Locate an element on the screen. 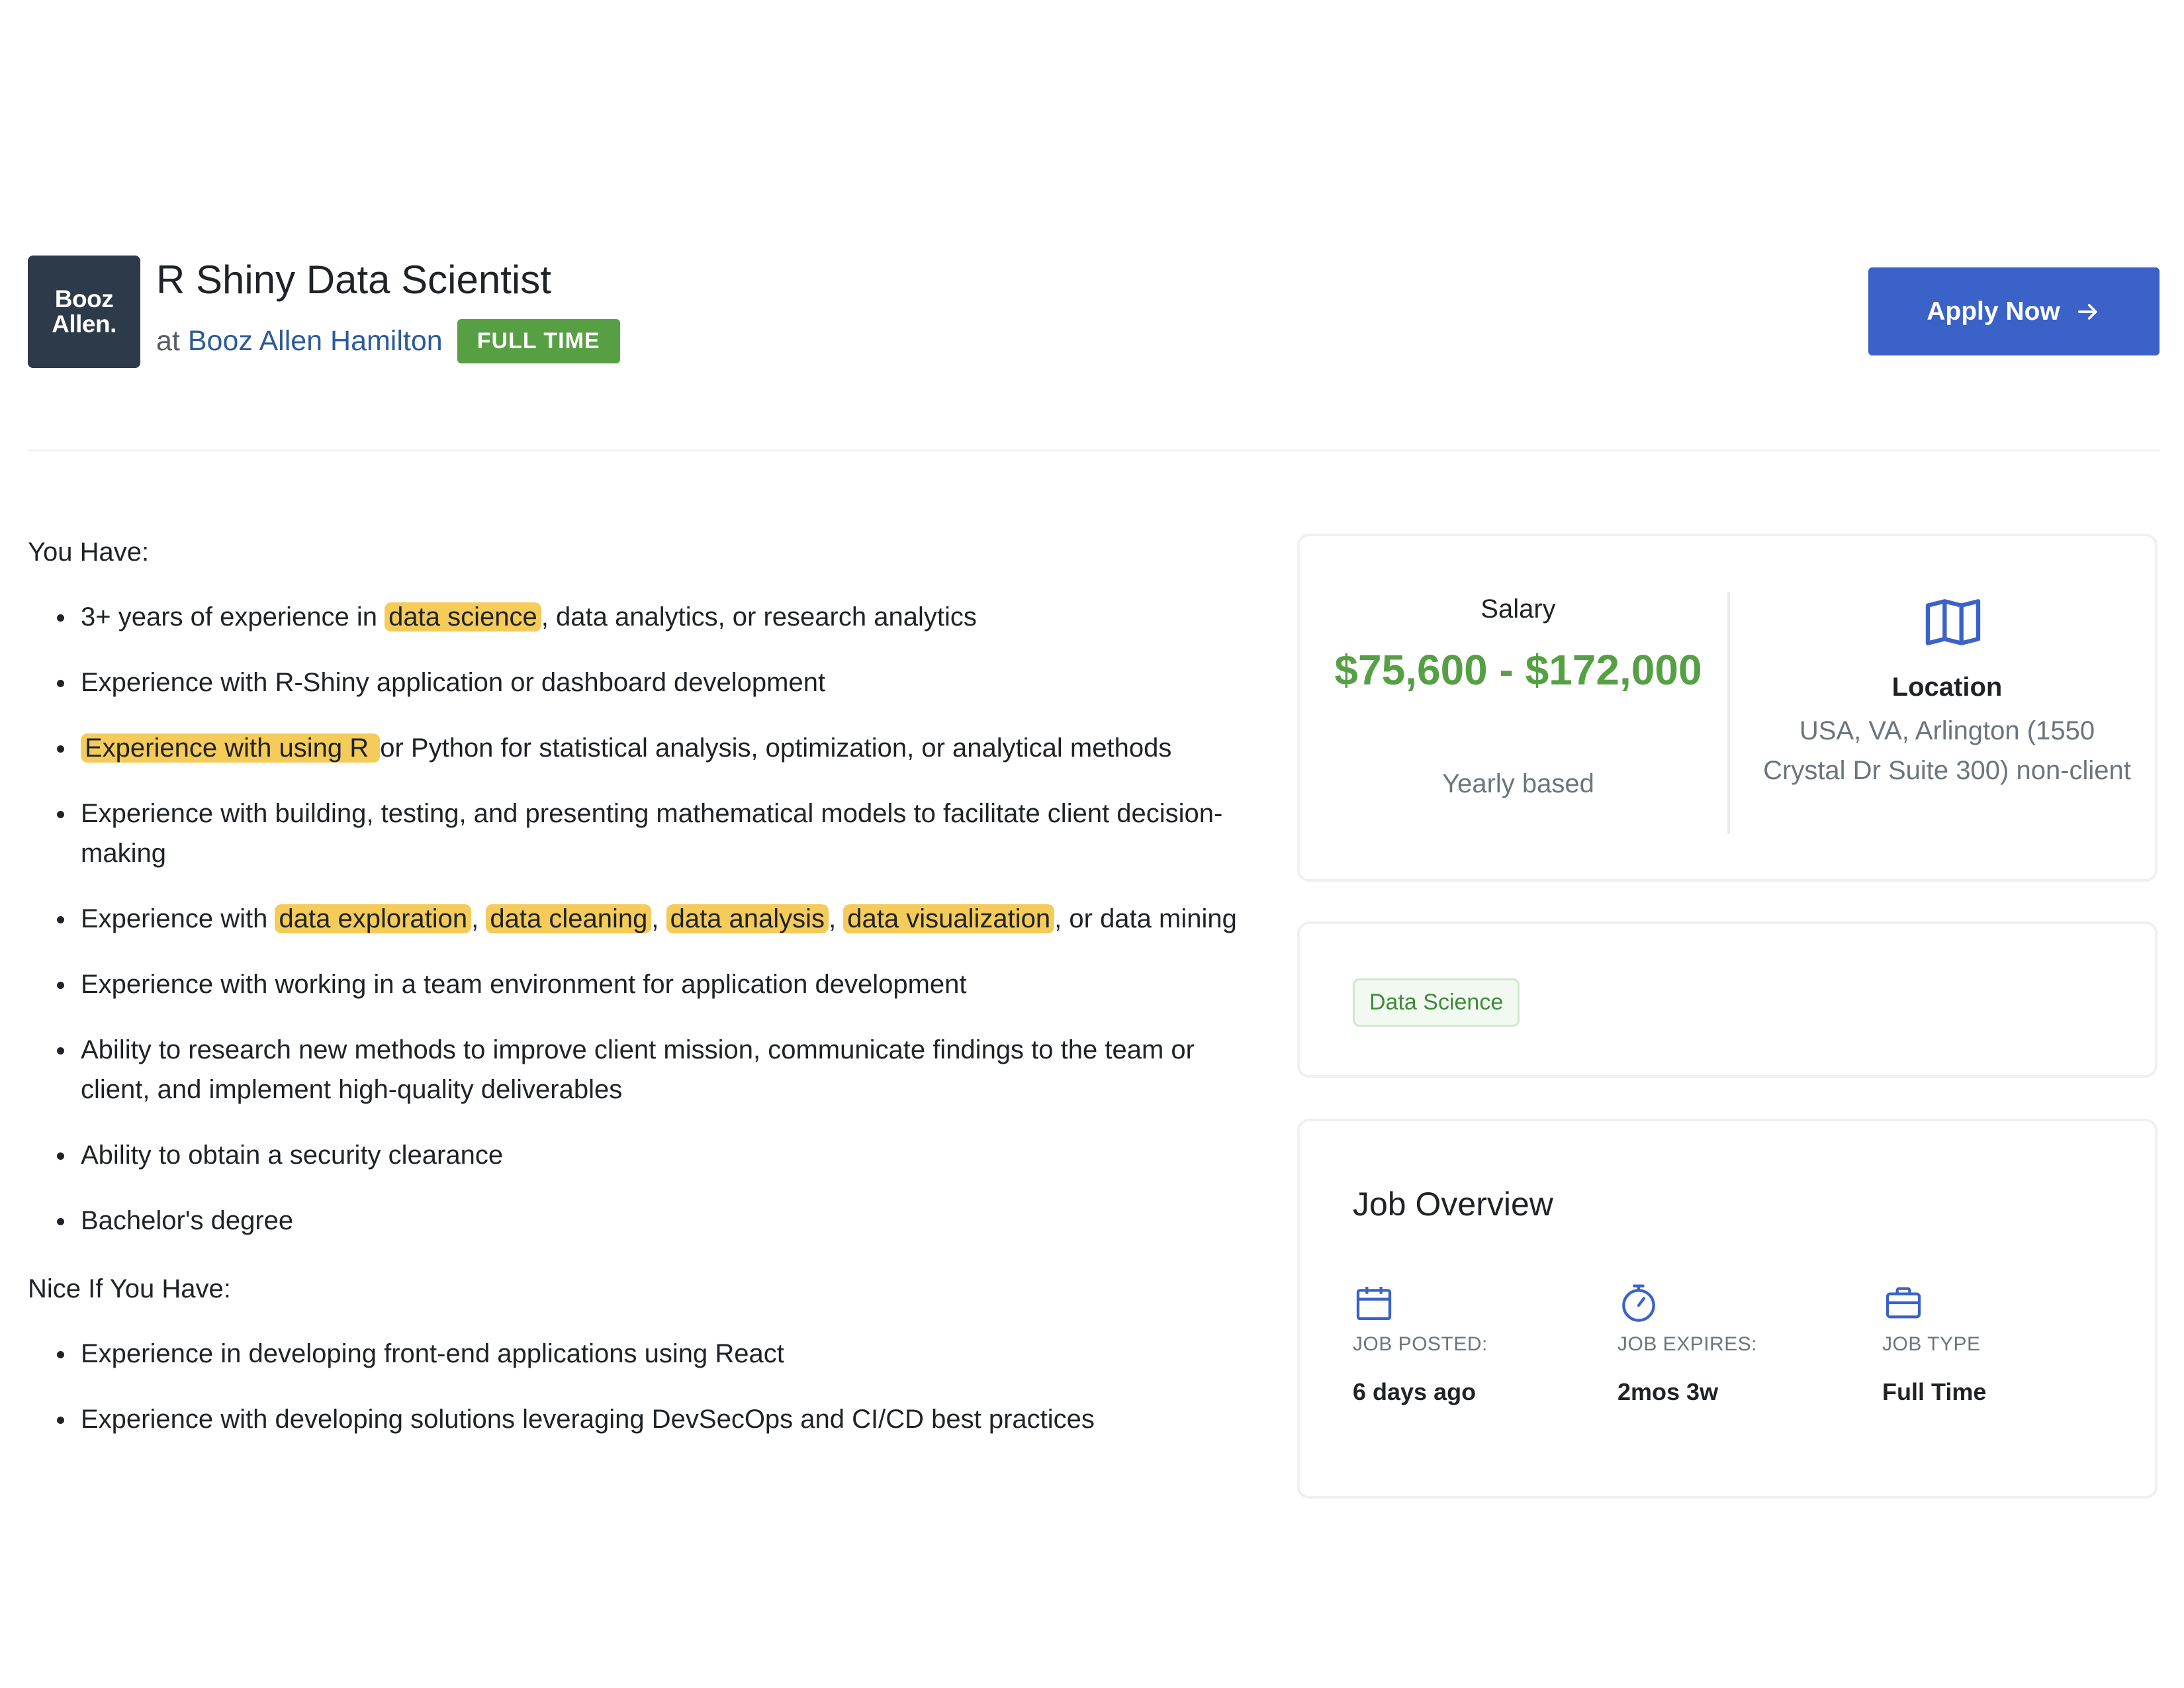 This screenshot has width=2184, height=1688. stopwatch-icon is located at coordinates (1638, 1303).